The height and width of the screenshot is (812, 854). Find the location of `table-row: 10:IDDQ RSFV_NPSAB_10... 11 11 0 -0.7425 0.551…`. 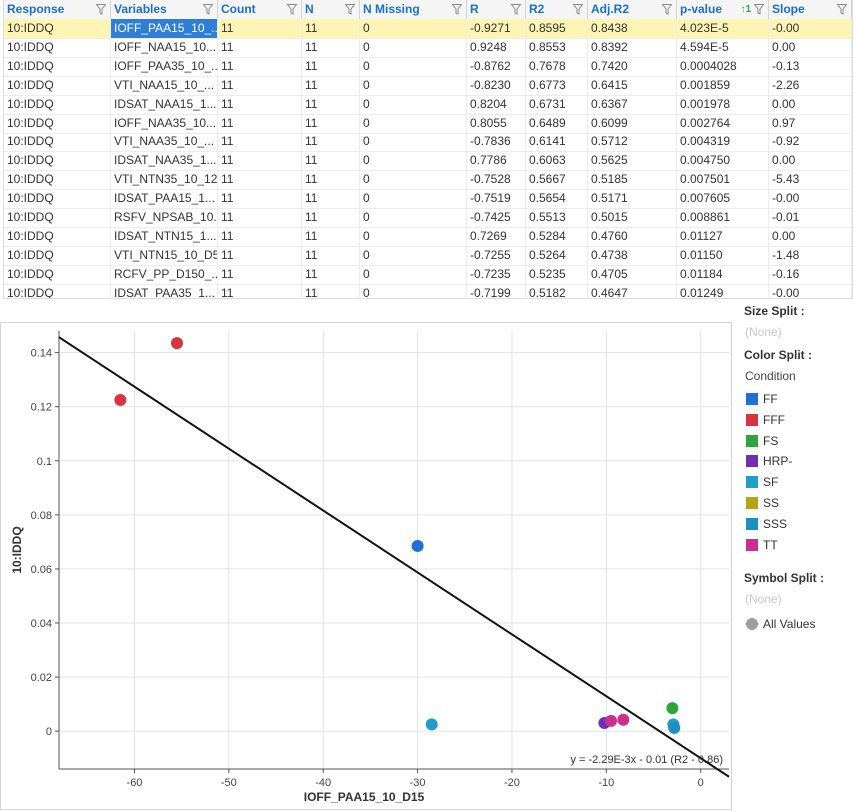

table-row: 10:IDDQ RSFV_NPSAB_10... 11 11 0 -0.7425 0.551… is located at coordinates (428, 218).